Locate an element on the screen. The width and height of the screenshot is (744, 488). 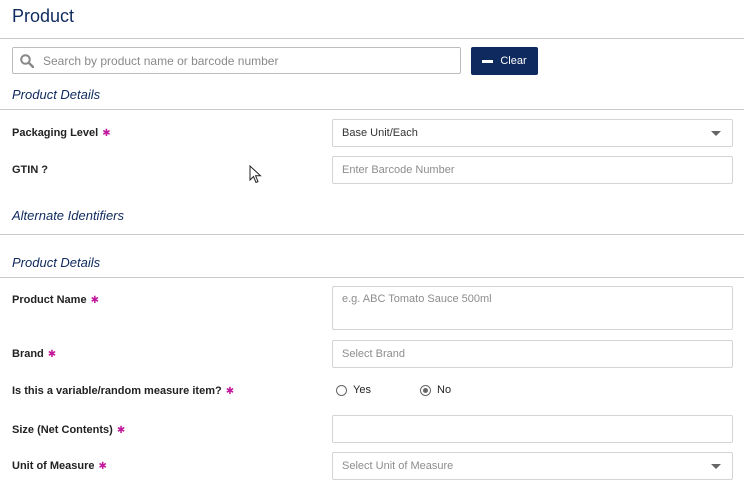
gtin-label: GTIN? is located at coordinates (30, 170).